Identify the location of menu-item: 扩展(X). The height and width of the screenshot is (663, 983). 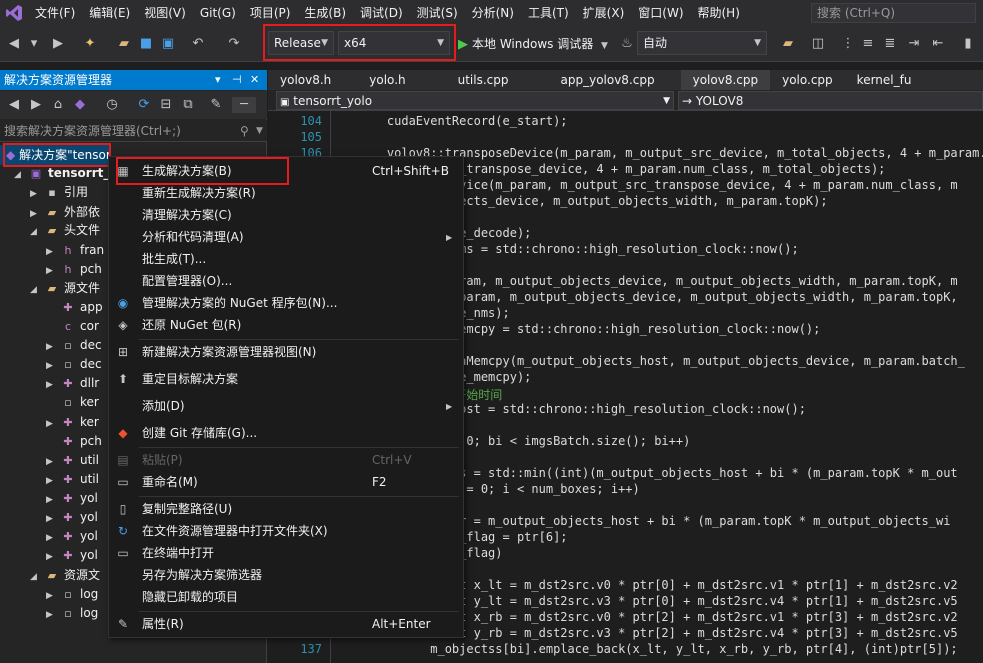
(604, 13).